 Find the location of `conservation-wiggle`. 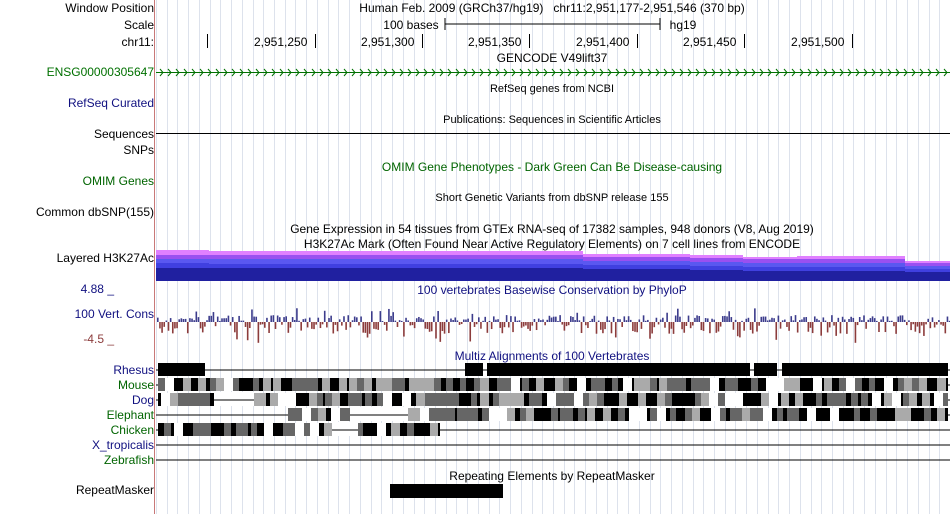

conservation-wiggle is located at coordinates (553, 325).